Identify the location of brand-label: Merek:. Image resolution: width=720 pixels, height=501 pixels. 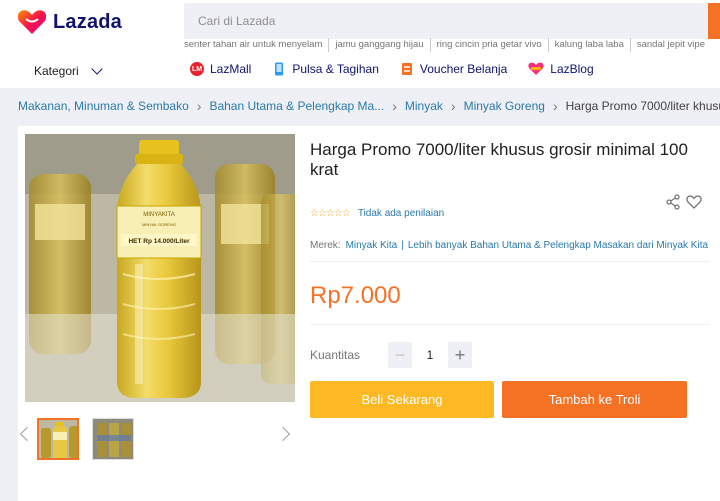
(325, 245).